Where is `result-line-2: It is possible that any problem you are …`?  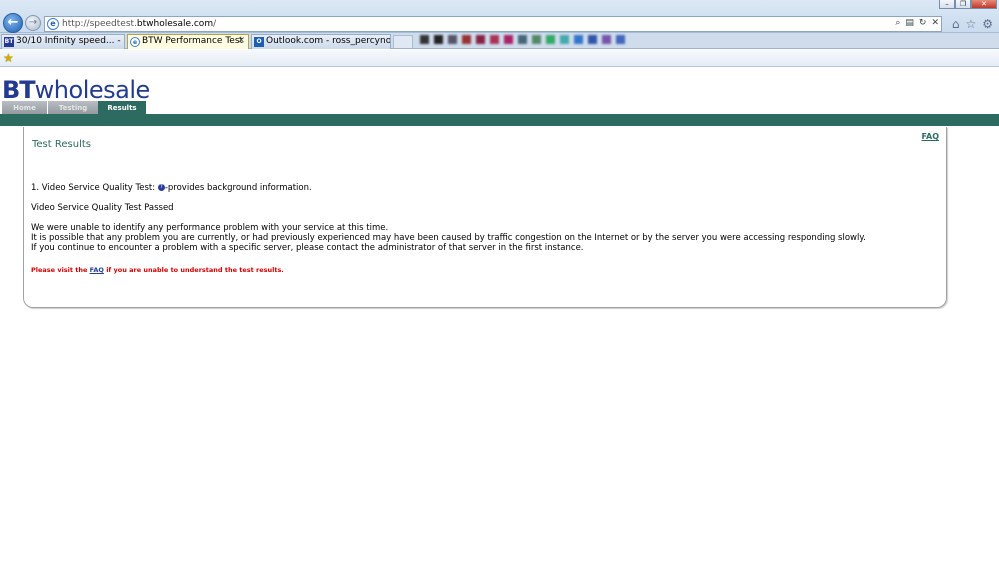
result-line-2: It is possible that any problem you are … is located at coordinates (448, 238).